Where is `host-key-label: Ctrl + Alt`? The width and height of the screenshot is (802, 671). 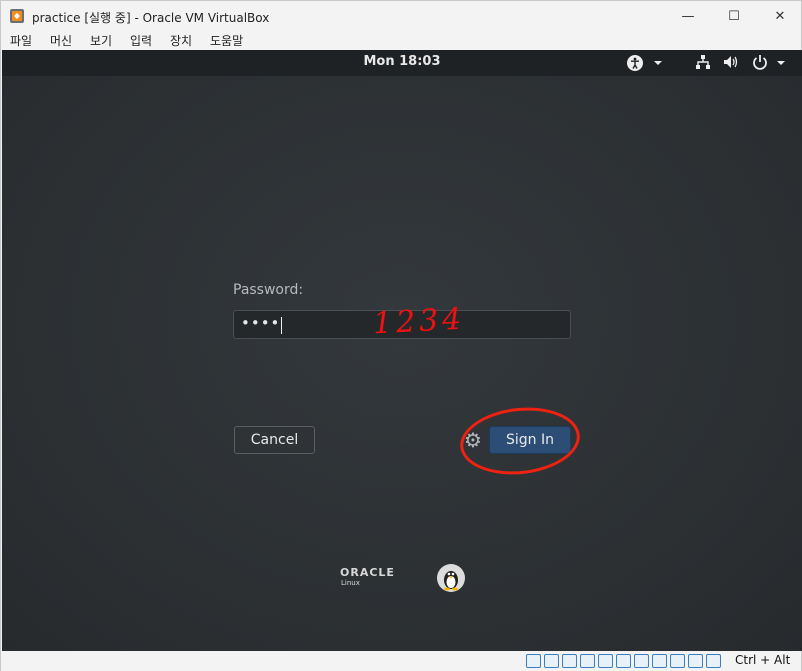
host-key-label: Ctrl + Alt is located at coordinates (763, 660).